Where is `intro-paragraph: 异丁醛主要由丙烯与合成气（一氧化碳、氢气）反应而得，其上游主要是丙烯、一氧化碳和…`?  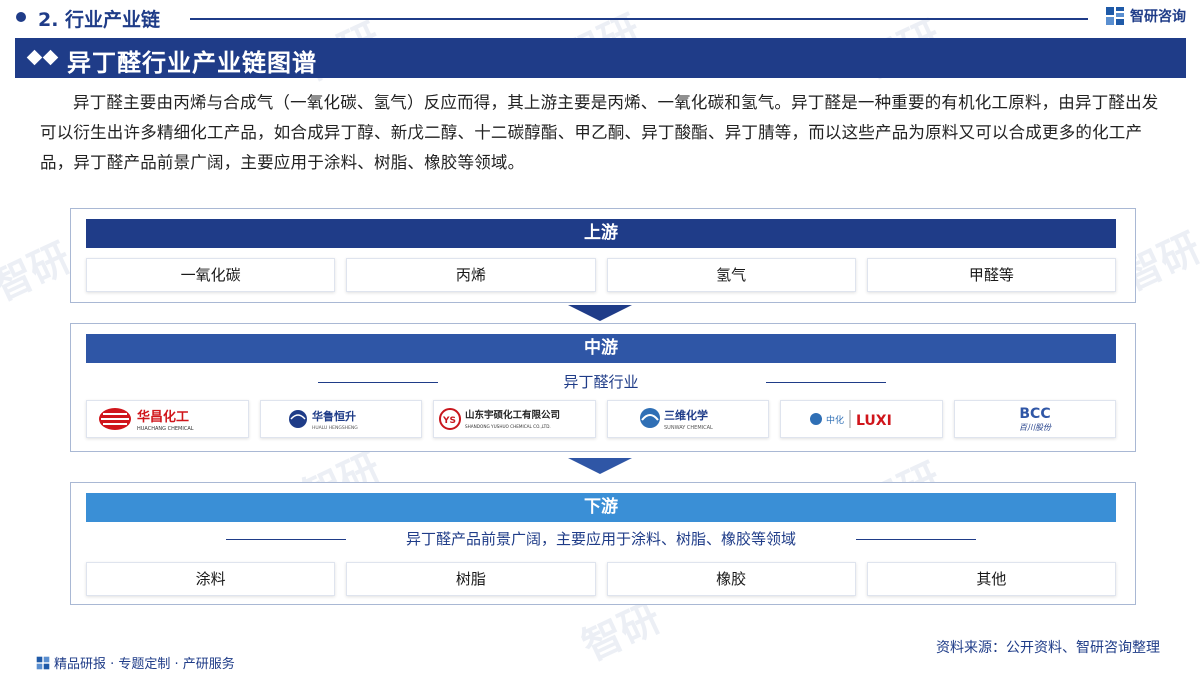
intro-paragraph: 异丁醛主要由丙烯与合成气（一氧化碳、氢气）反应而得，其上游主要是丙烯、一氧化碳和… is located at coordinates (599, 132).